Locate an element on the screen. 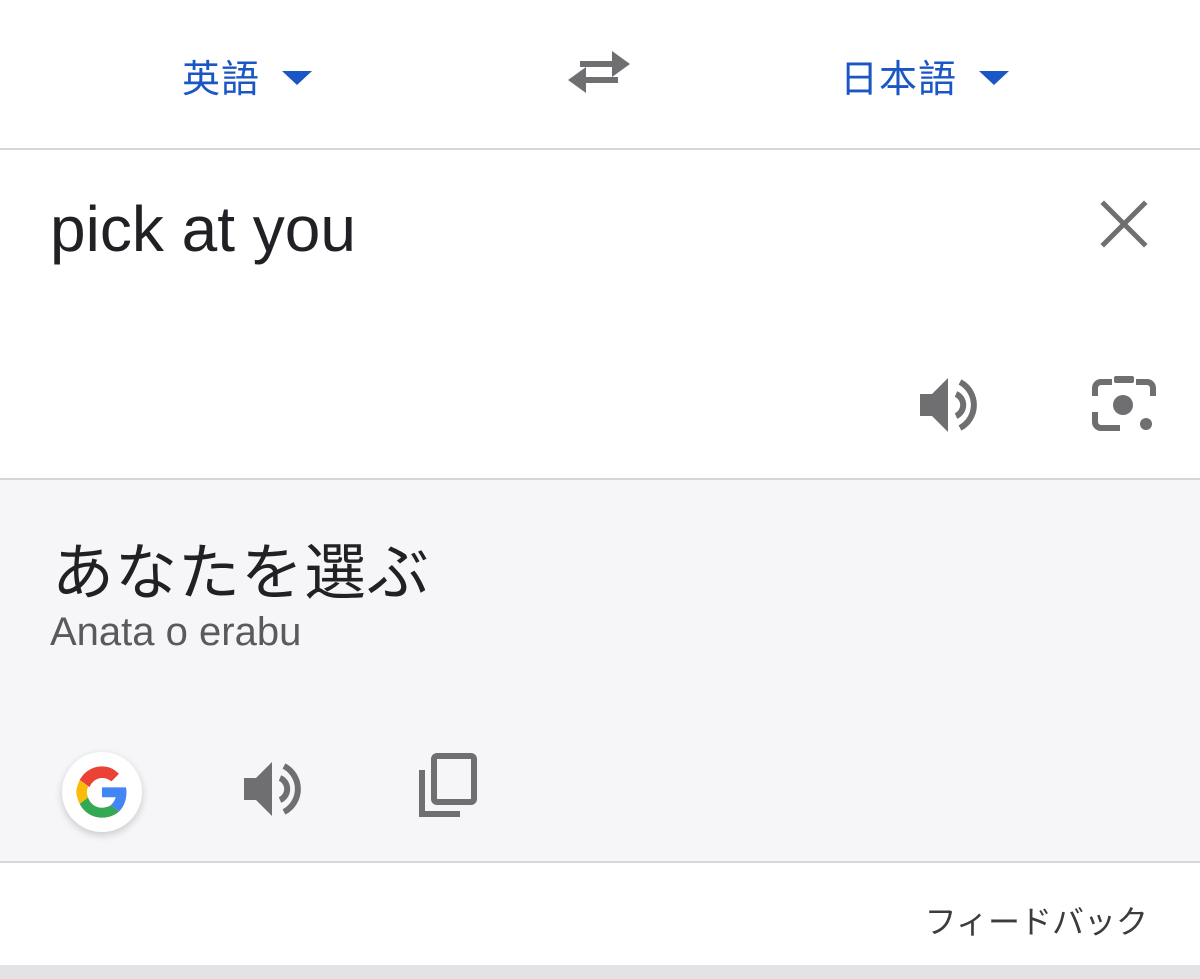  copy-icon is located at coordinates (447, 787).